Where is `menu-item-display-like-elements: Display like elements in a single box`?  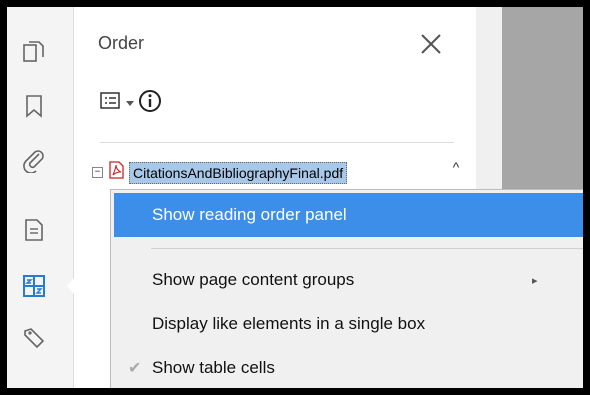
menu-item-display-like-elements: Display like elements in a single box is located at coordinates (348, 324).